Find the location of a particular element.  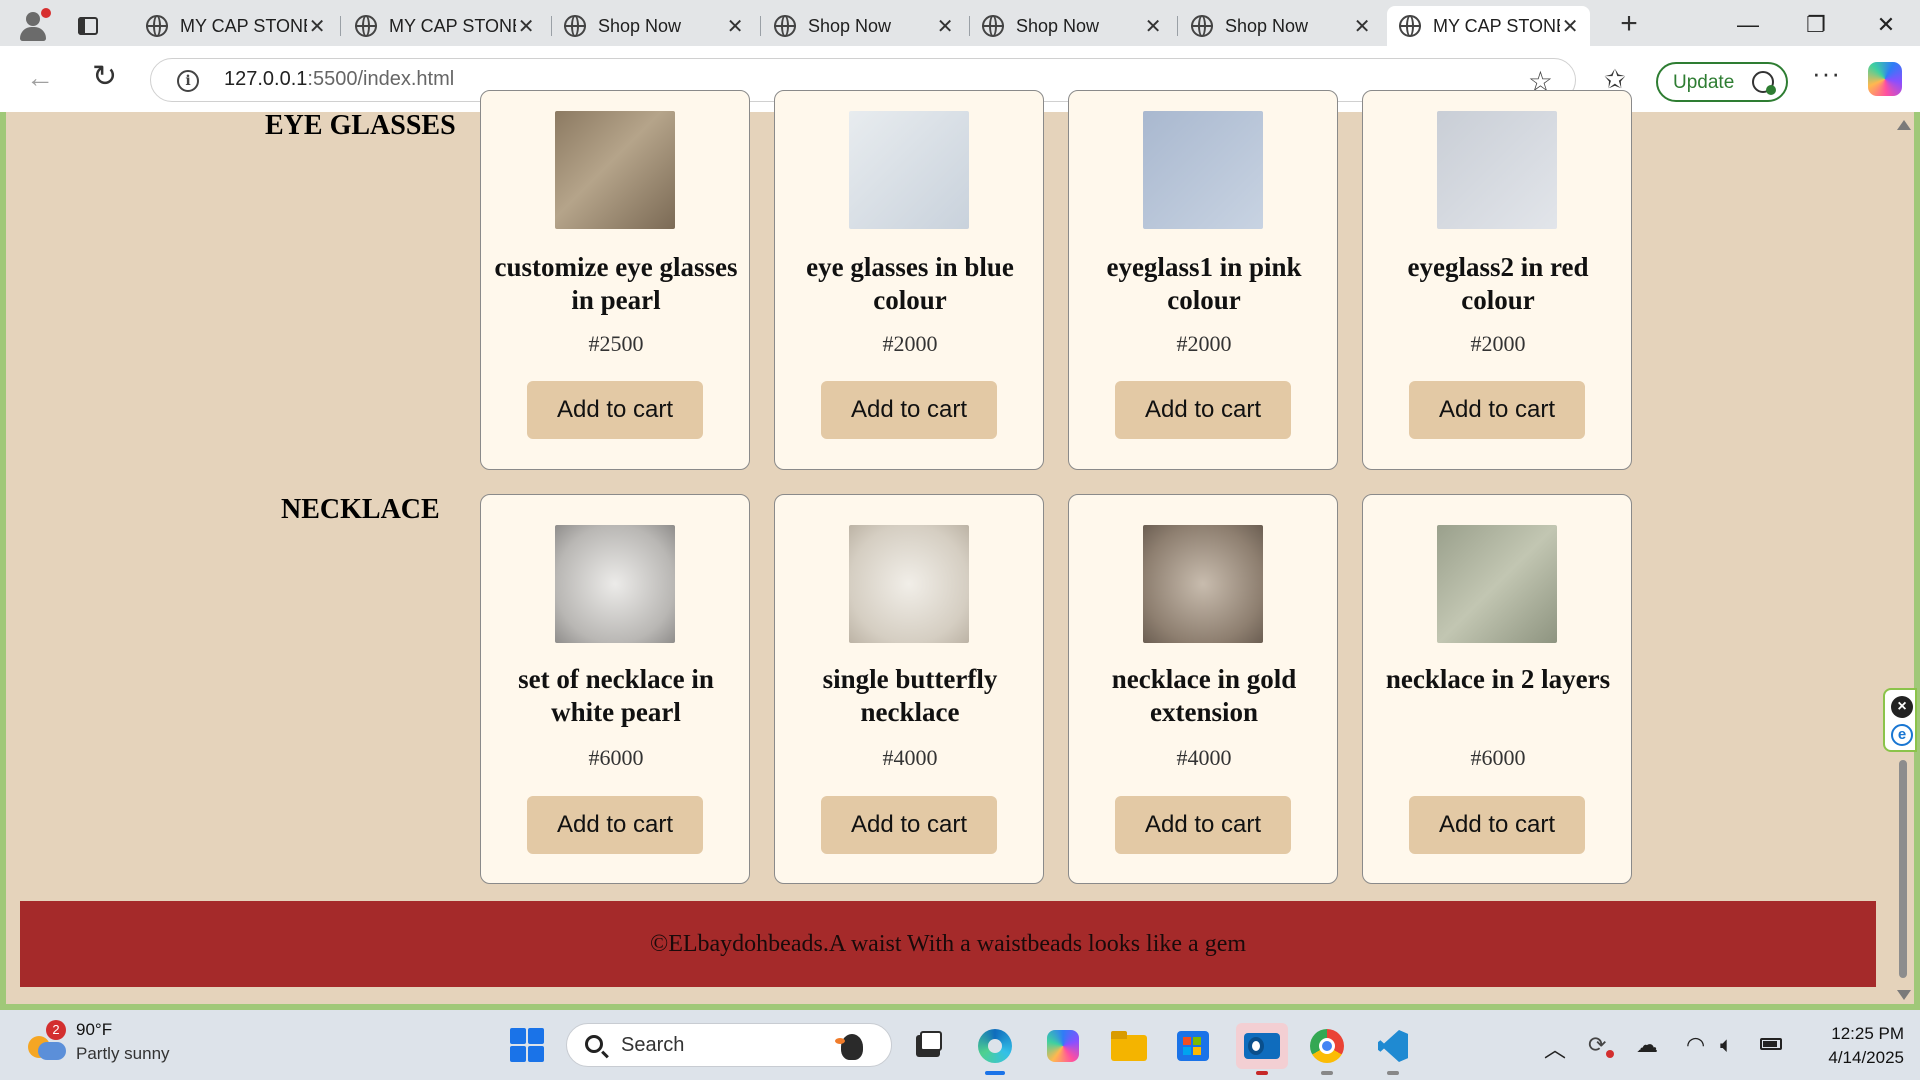

edge-browser-icon is located at coordinates (995, 1049).